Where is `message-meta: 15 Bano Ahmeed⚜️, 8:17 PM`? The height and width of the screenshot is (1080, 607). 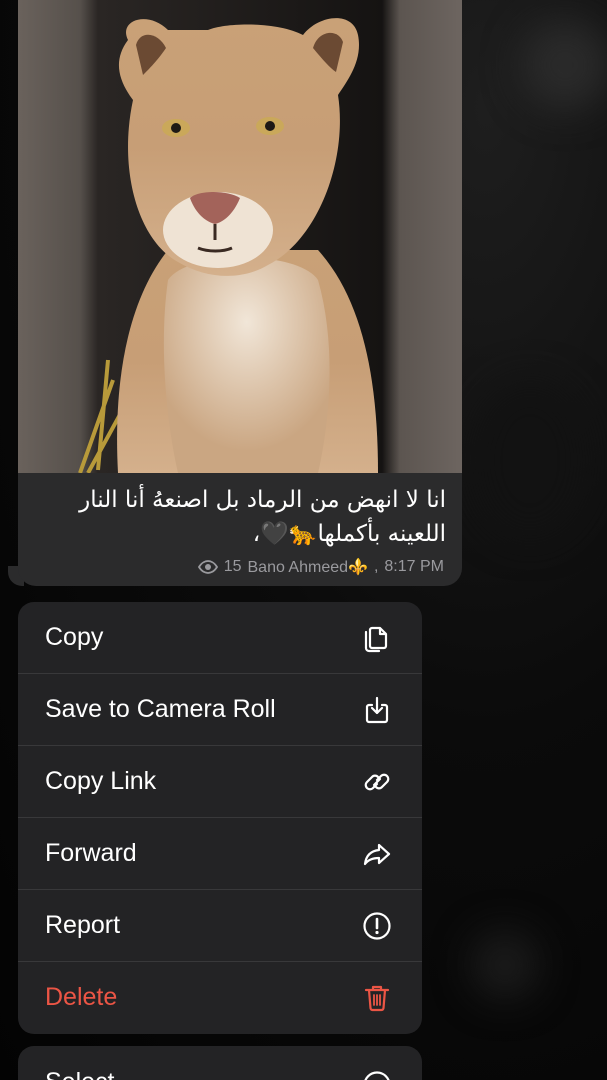
message-meta: 15 Bano Ahmeed⚜️, 8:17 PM is located at coordinates (320, 567).